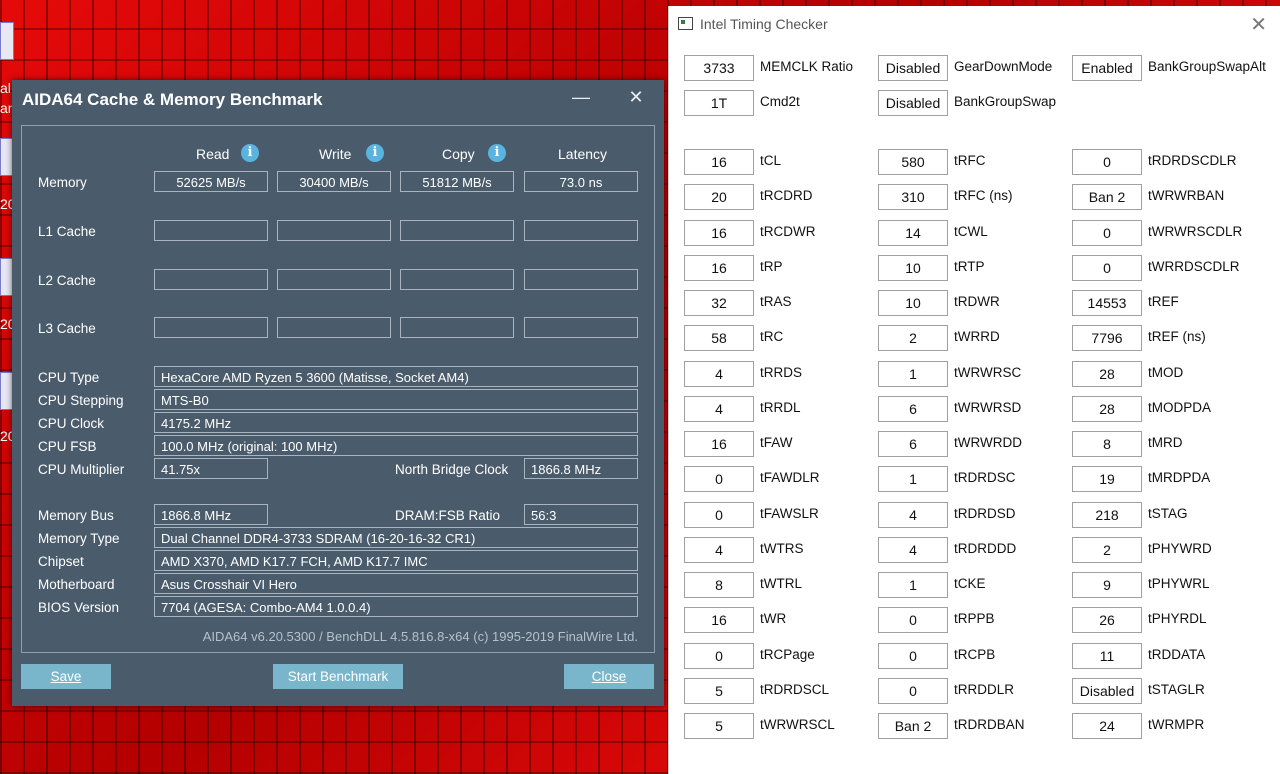 The height and width of the screenshot is (774, 1280). Describe the element at coordinates (452, 469) in the screenshot. I see `nb-clock-label: North Bridge Clock` at that location.